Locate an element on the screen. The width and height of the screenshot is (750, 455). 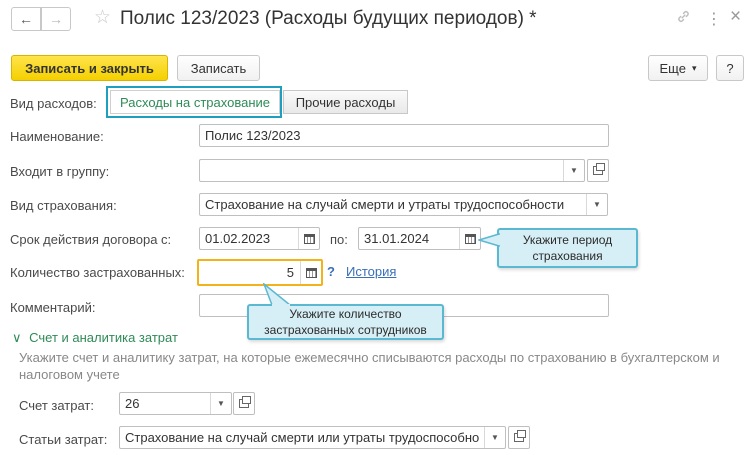
cost-account-label: Счет затрат: is located at coordinates (56, 405).